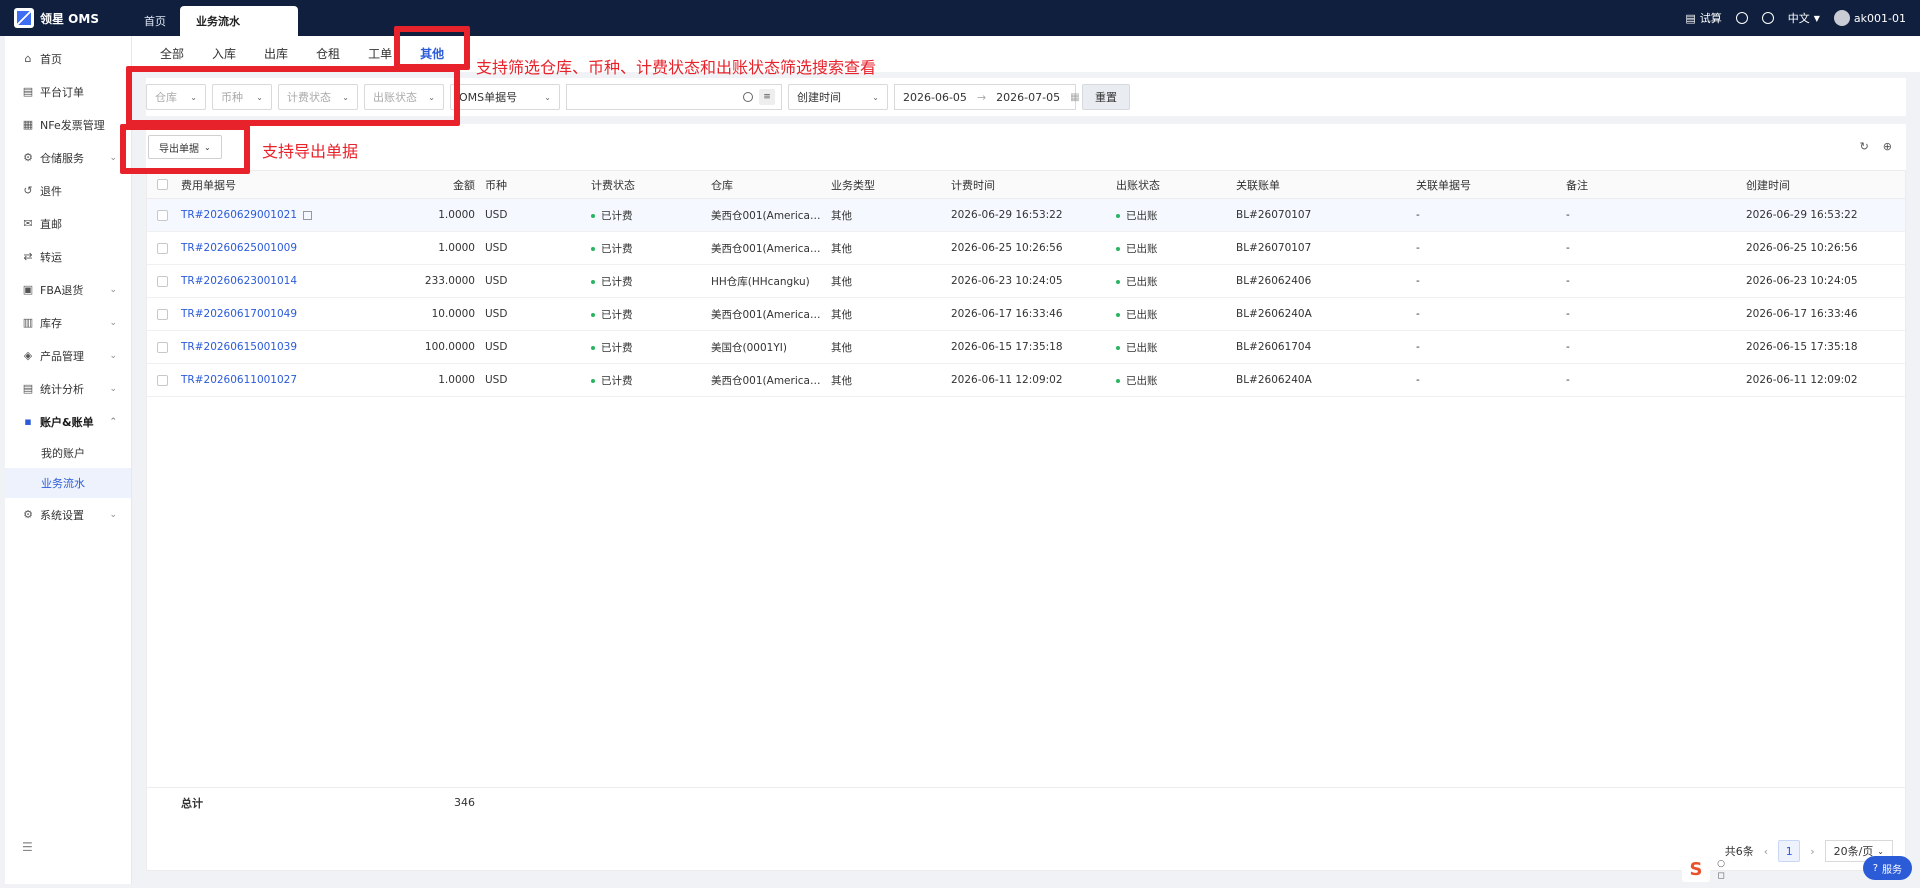  I want to click on sidebar-item-platform-orders: ▤ 平台订单, so click(68, 91).